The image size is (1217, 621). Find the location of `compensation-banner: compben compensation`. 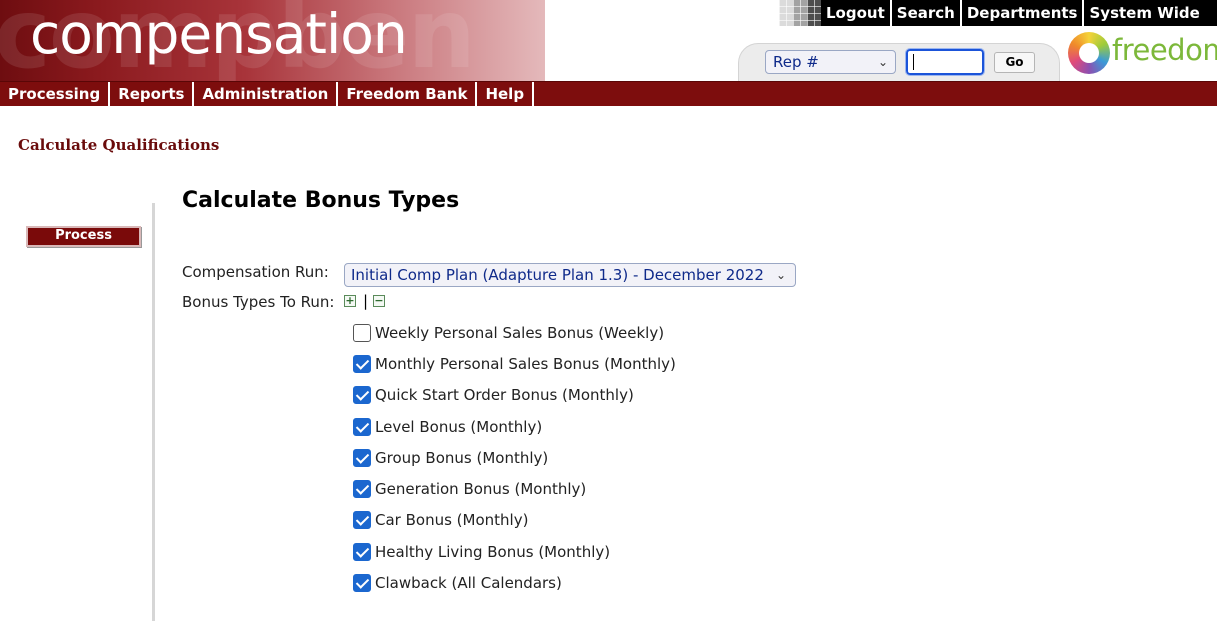

compensation-banner: compben compensation is located at coordinates (272, 40).